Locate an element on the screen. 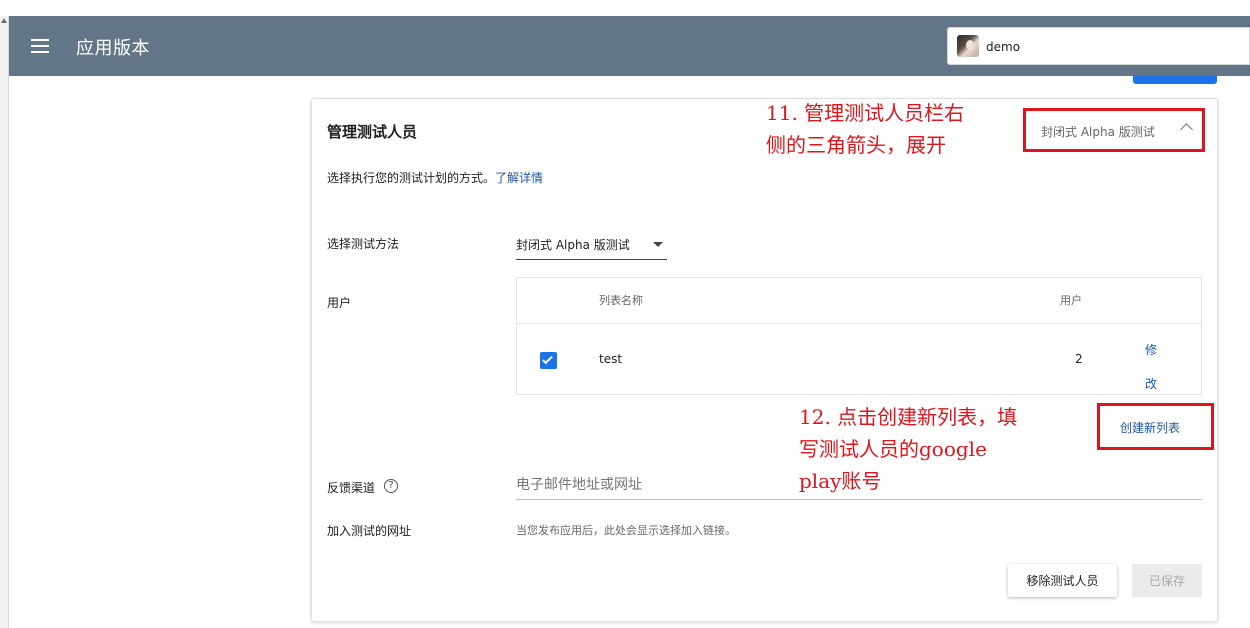  checkmark-icon is located at coordinates (547, 359).